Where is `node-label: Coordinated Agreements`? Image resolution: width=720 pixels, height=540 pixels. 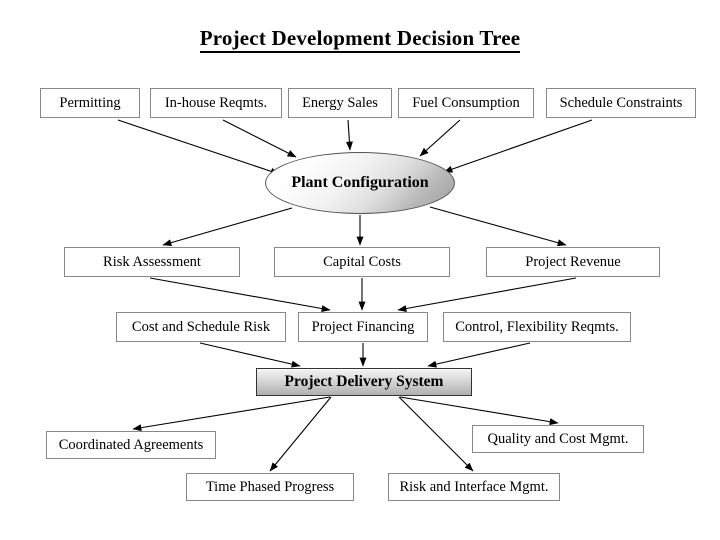 node-label: Coordinated Agreements is located at coordinates (131, 444).